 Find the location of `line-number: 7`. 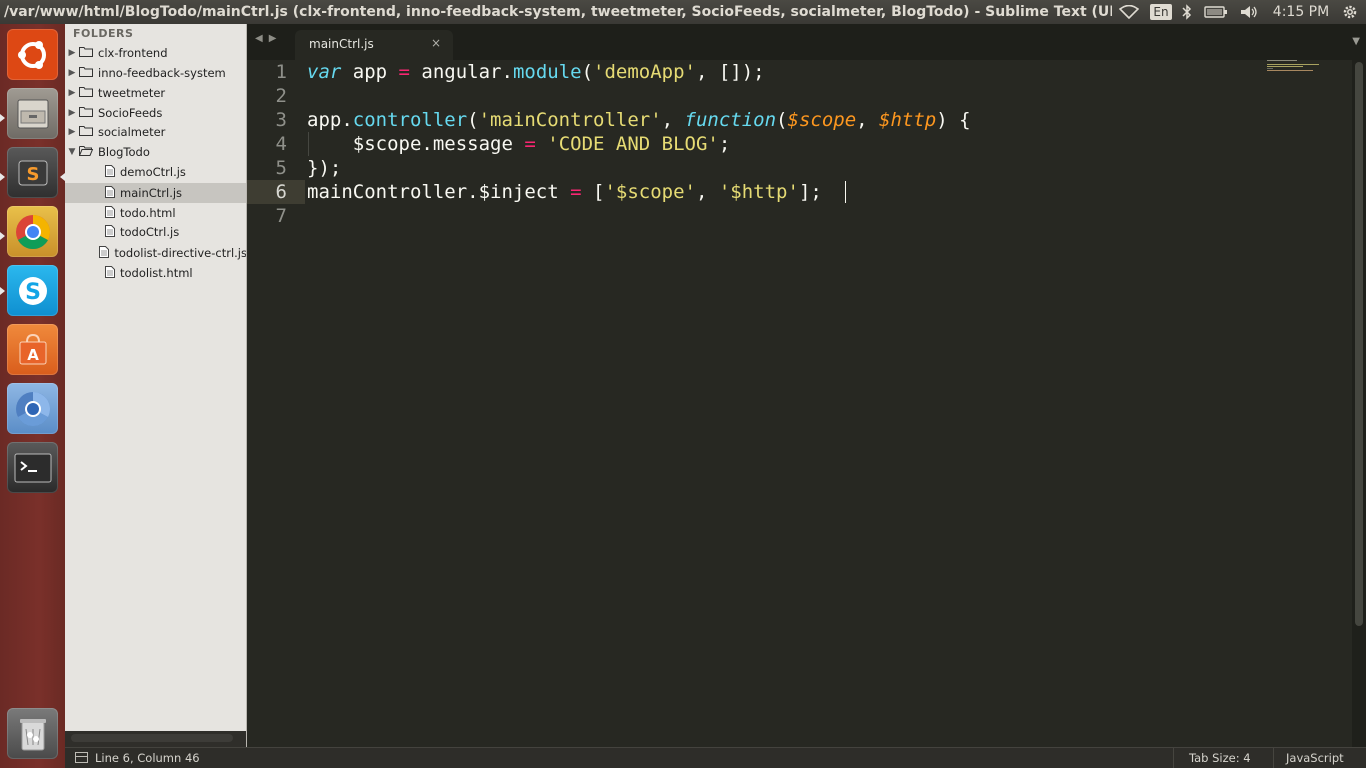

line-number: 7 is located at coordinates (281, 216).